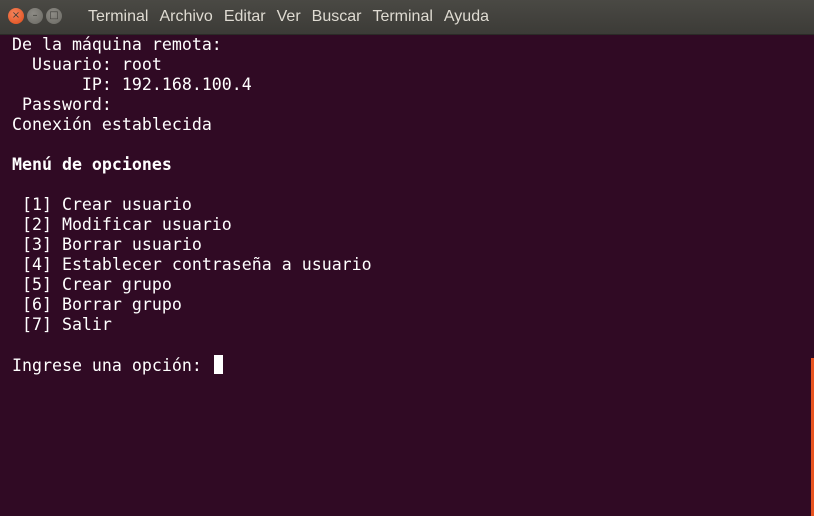 Image resolution: width=814 pixels, height=516 pixels. What do you see at coordinates (102, 204) in the screenshot?
I see `option-item: [1] Crear usuario` at bounding box center [102, 204].